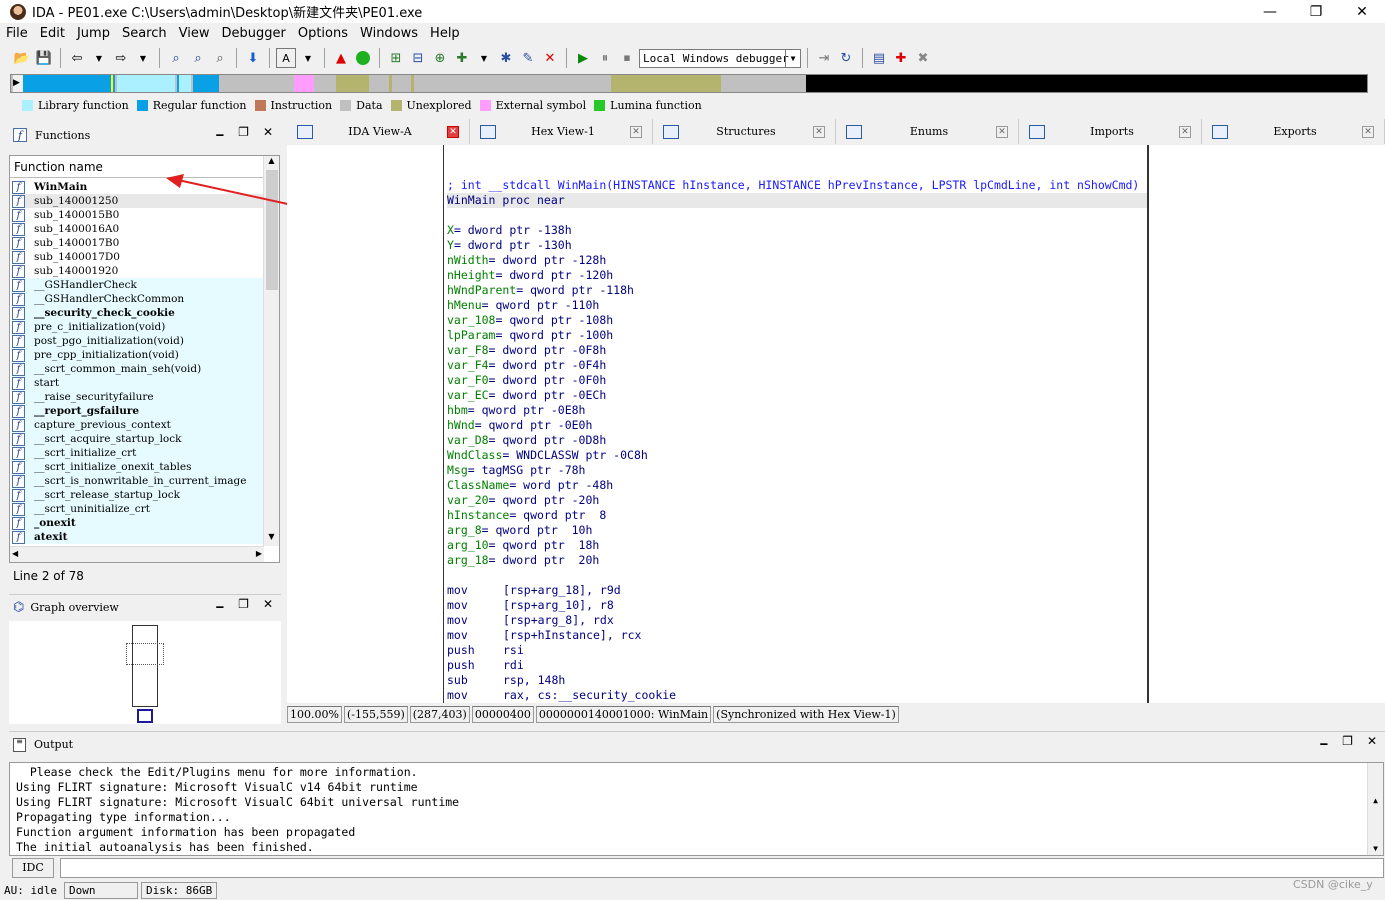 Image resolution: width=1385 pixels, height=900 pixels. What do you see at coordinates (52, 33) in the screenshot?
I see `menu-edit: Edit` at bounding box center [52, 33].